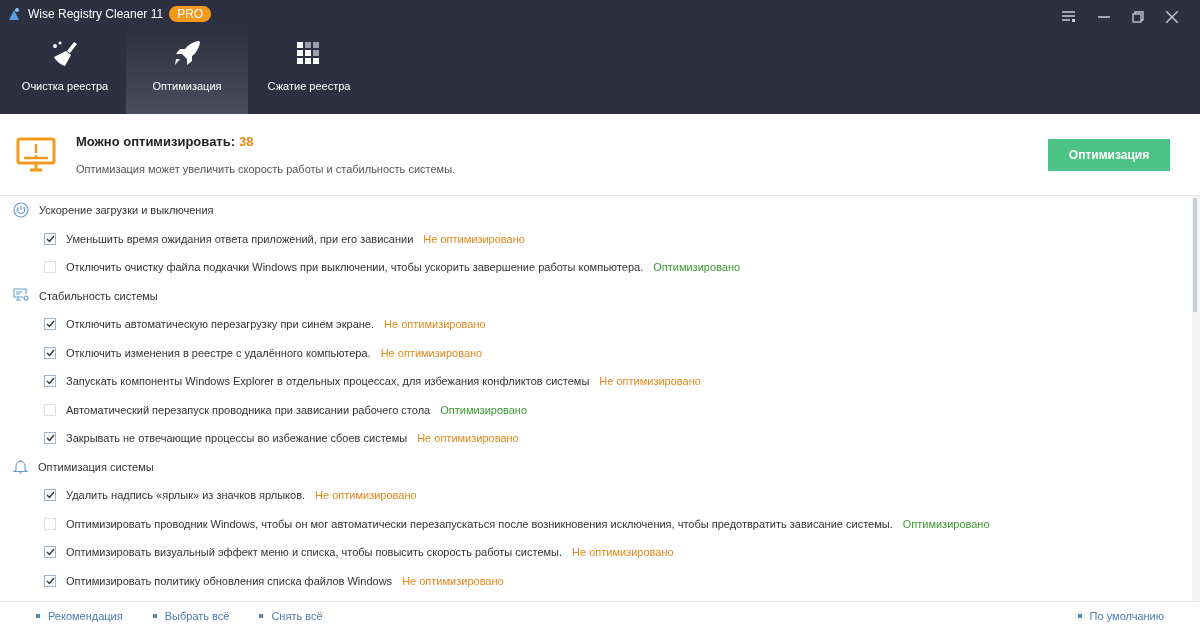 This screenshot has height=630, width=1200. What do you see at coordinates (328, 381) in the screenshot?
I see `option-label: Запускать компоненты Windows Explorer в отдельных процессах, для избежания конфликтов системы` at bounding box center [328, 381].